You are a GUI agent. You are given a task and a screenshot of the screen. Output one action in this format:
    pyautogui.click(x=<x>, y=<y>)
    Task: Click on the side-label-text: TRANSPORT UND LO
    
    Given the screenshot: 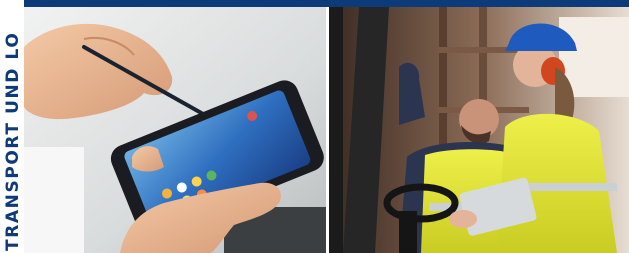 What is the action you would take?
    pyautogui.click(x=13, y=141)
    